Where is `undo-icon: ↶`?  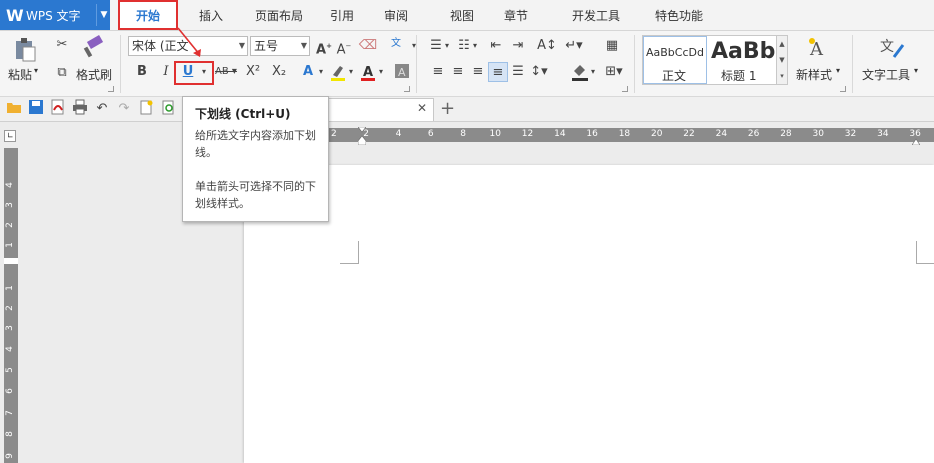 undo-icon: ↶ is located at coordinates (102, 109).